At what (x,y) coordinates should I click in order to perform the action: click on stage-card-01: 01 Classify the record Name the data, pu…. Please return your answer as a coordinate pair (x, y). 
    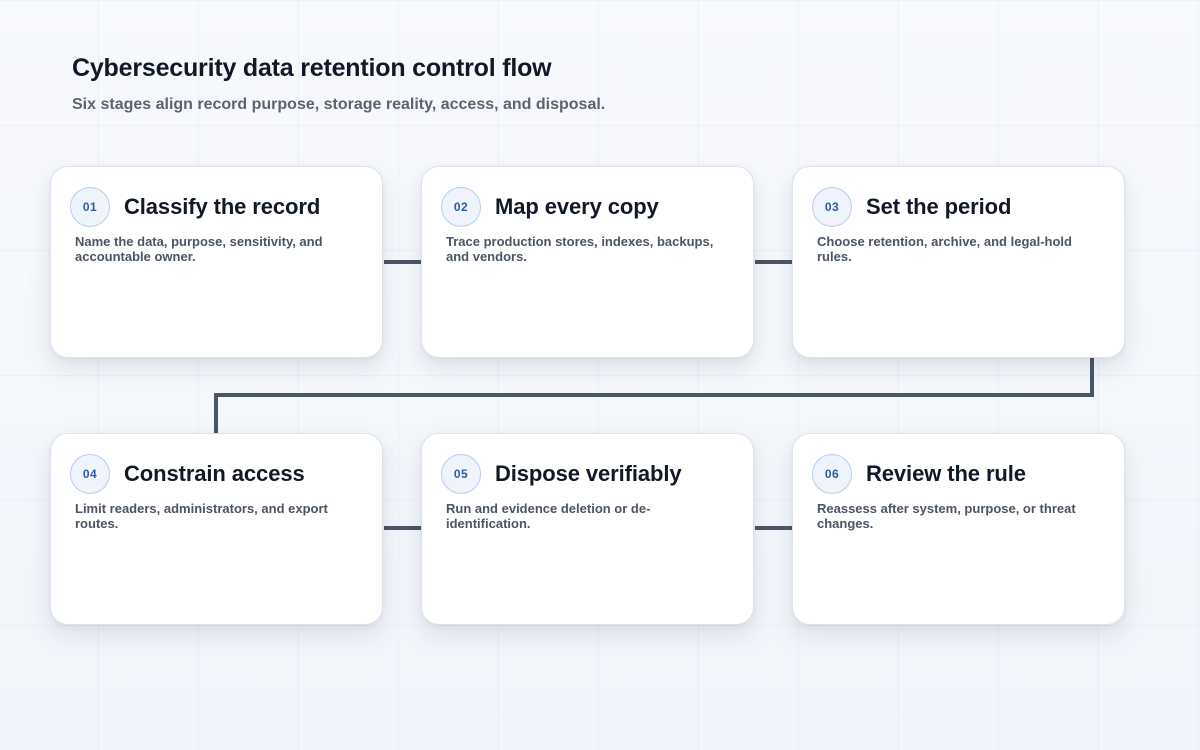
    Looking at the image, I should click on (216, 262).